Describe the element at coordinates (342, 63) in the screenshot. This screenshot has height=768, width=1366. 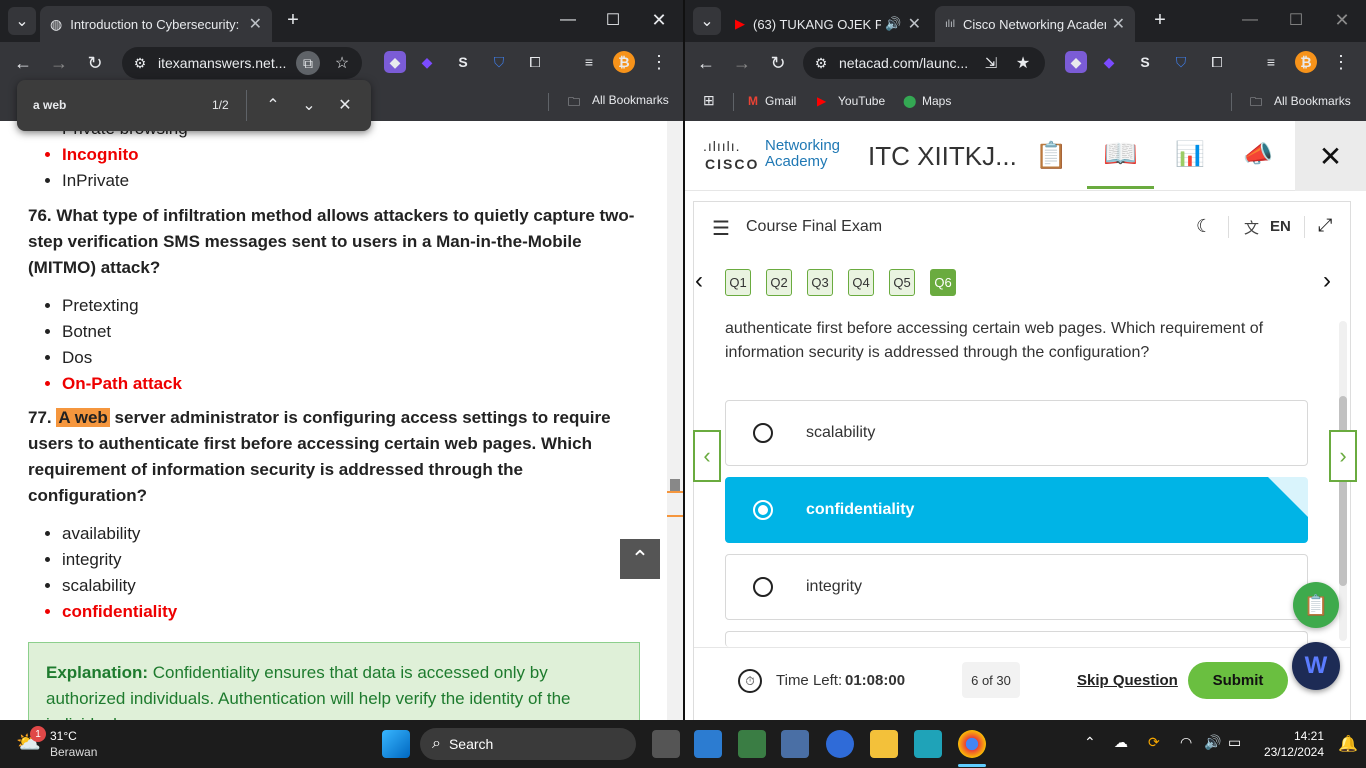
I see `star-icon: ☆` at that location.